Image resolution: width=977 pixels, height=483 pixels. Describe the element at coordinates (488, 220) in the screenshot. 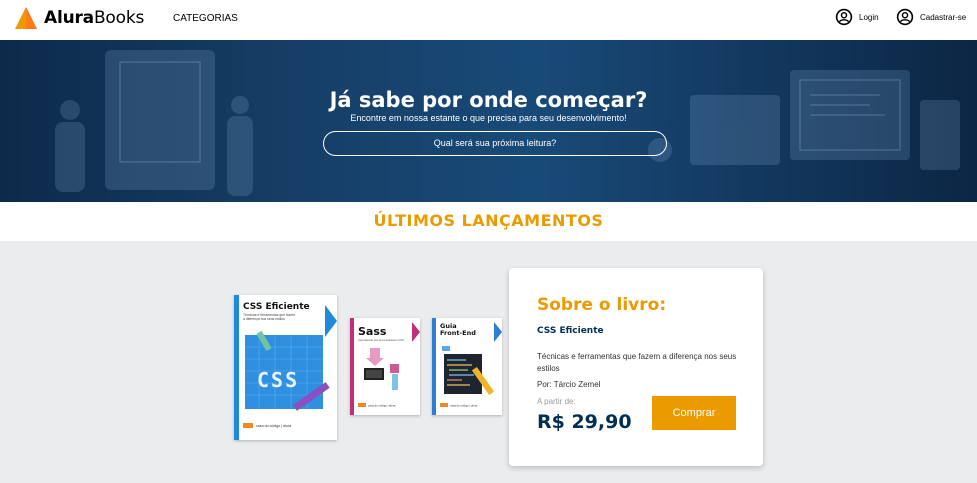

I see `section-title: ÚLTIMOS LANÇAMENTOS` at that location.